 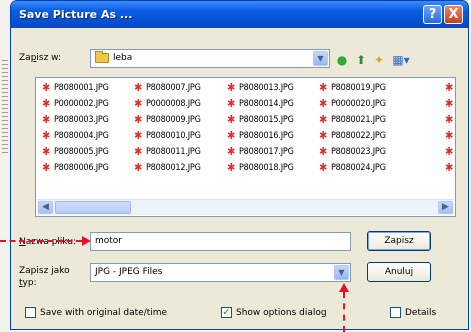 I want to click on file-name: P8080003.JPG, so click(x=81, y=120).